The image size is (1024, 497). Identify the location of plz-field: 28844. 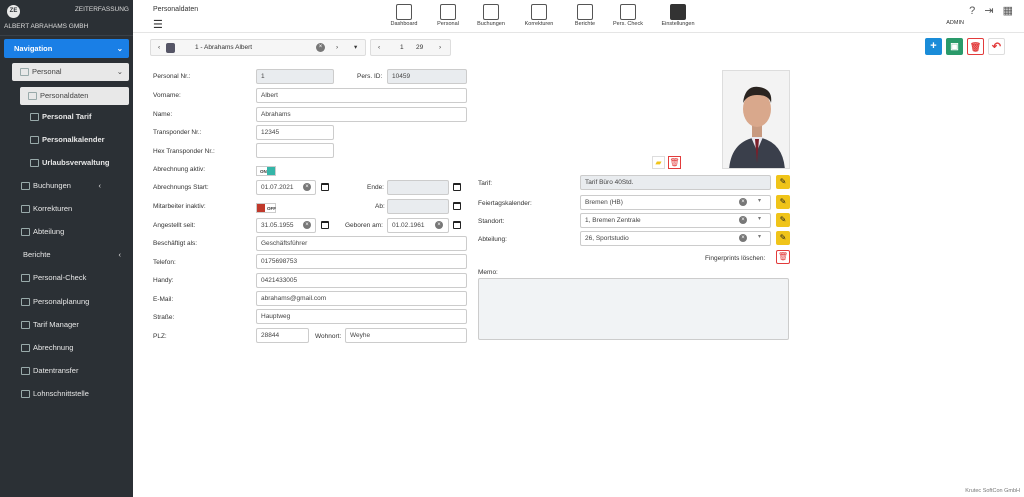
(282, 335).